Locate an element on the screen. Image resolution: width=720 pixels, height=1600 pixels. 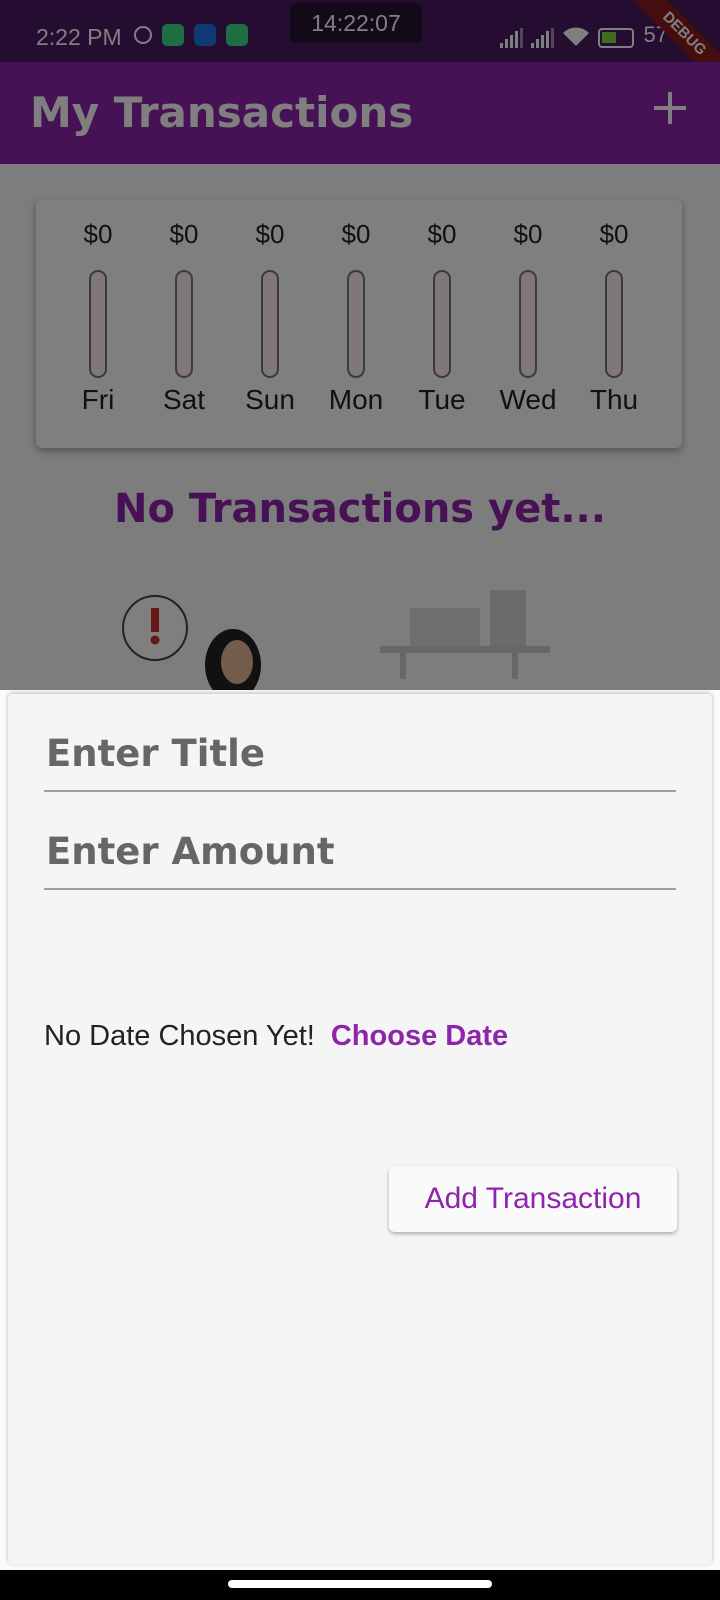
selected-date-text: No Date Chosen Yet! is located at coordinates (179, 1036).